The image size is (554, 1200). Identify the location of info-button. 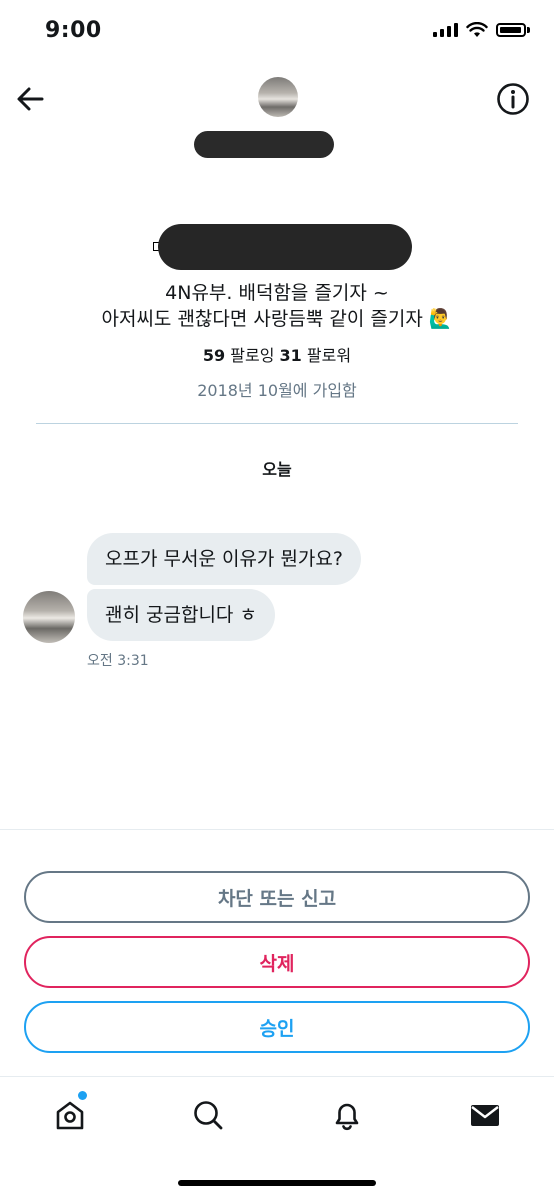
(513, 99).